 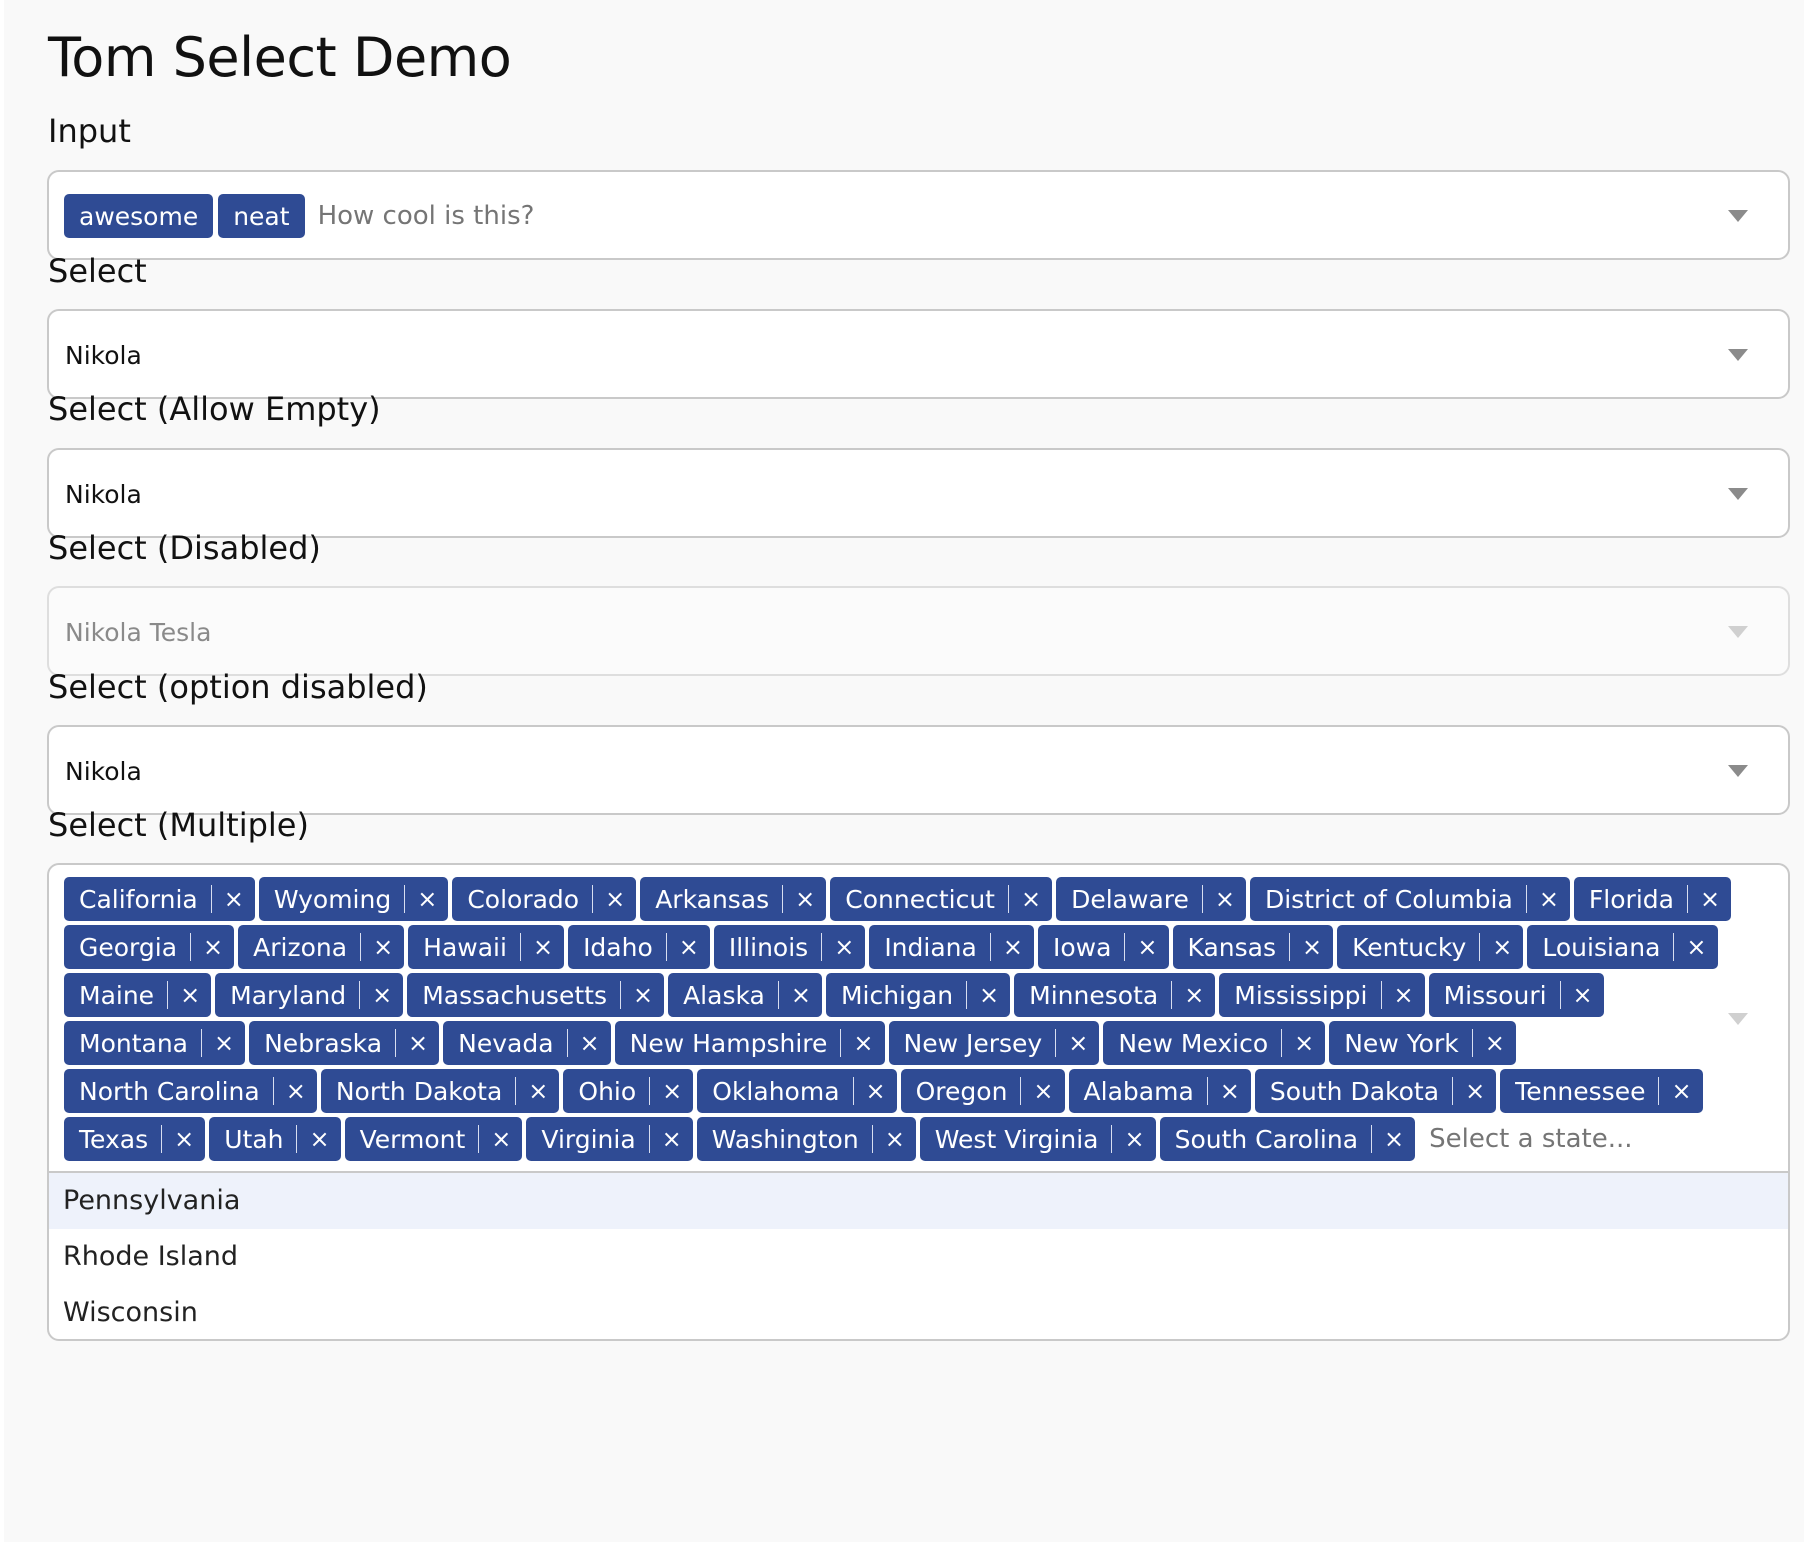 What do you see at coordinates (1253, 947) in the screenshot?
I see `selected-state-tag: Kansas ×` at bounding box center [1253, 947].